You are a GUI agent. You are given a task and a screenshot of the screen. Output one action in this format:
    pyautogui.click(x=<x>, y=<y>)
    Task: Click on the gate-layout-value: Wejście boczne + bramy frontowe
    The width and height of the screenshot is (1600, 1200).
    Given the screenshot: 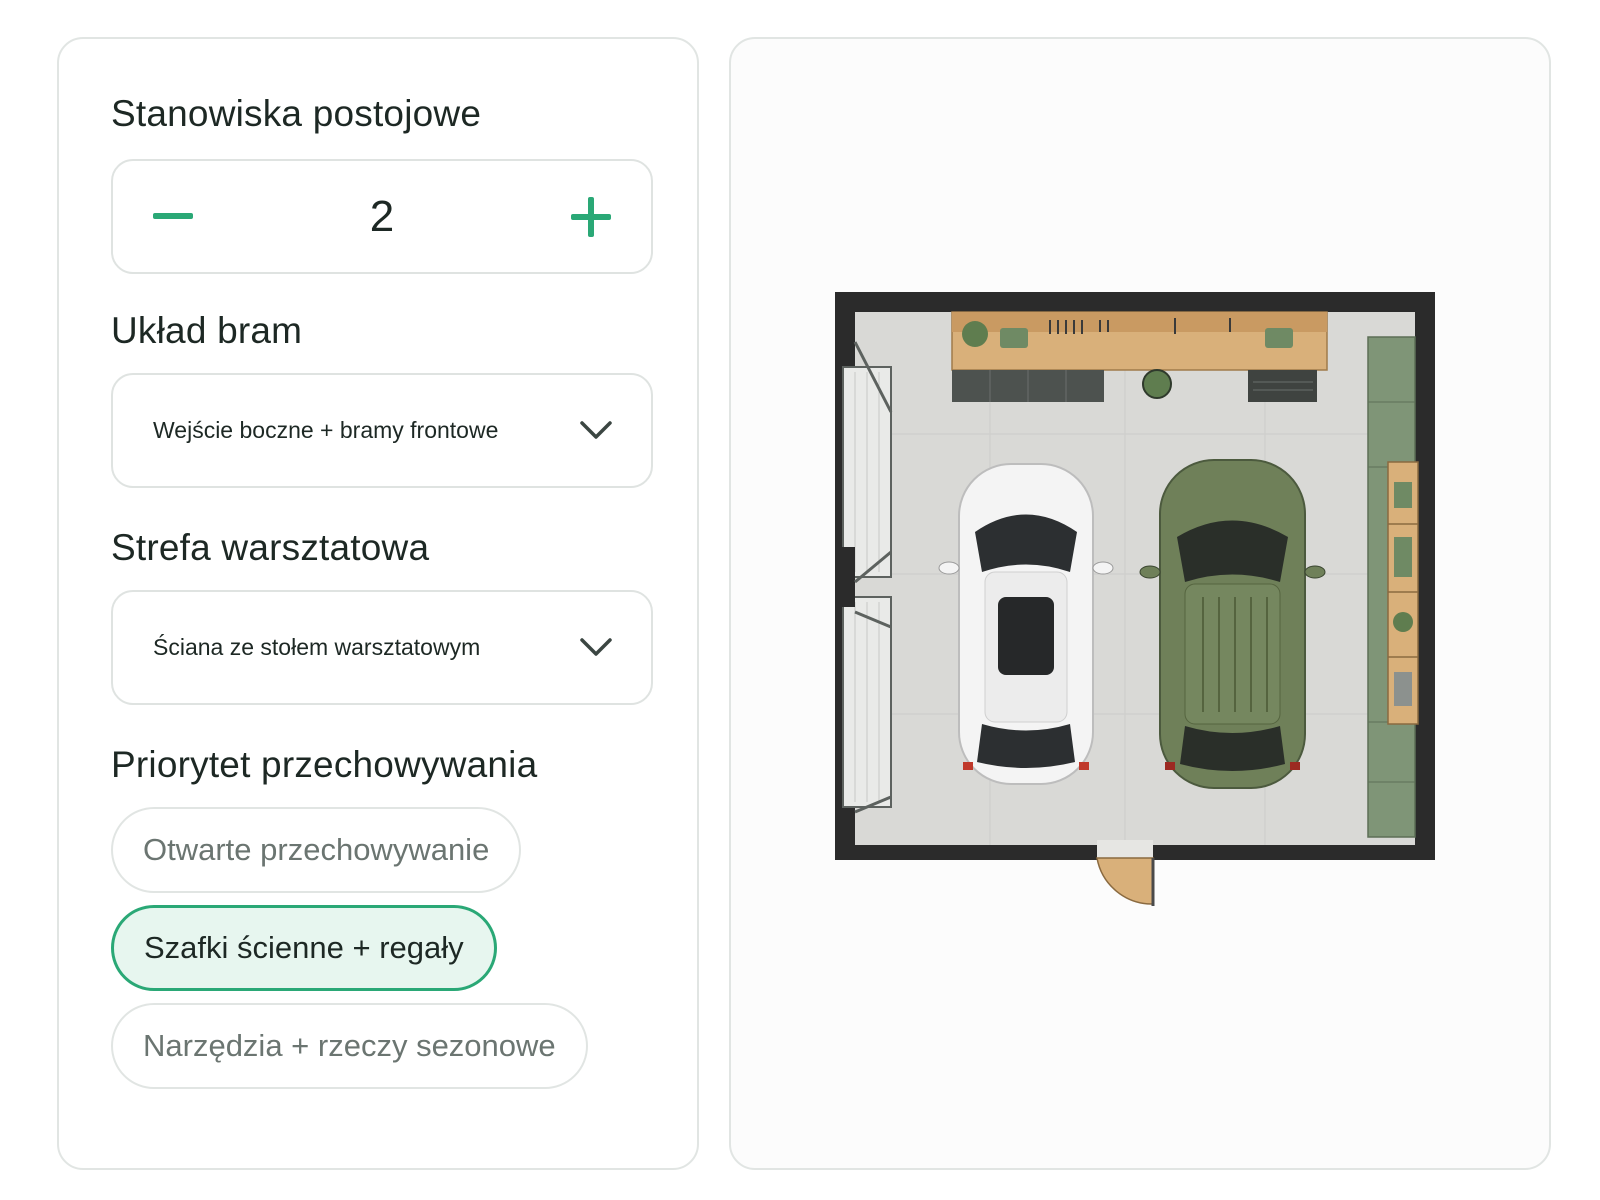 What is the action you would take?
    pyautogui.click(x=326, y=430)
    